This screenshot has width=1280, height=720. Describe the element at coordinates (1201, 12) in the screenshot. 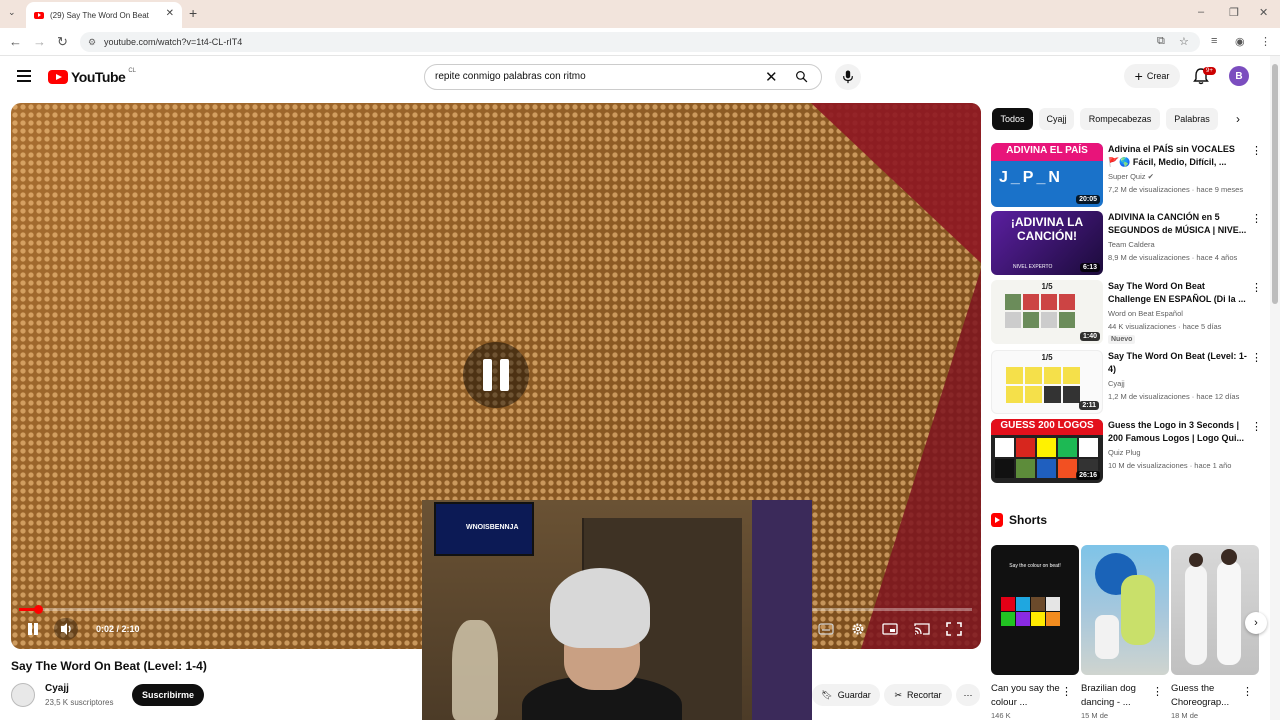

I see `minimize-icon: –` at that location.